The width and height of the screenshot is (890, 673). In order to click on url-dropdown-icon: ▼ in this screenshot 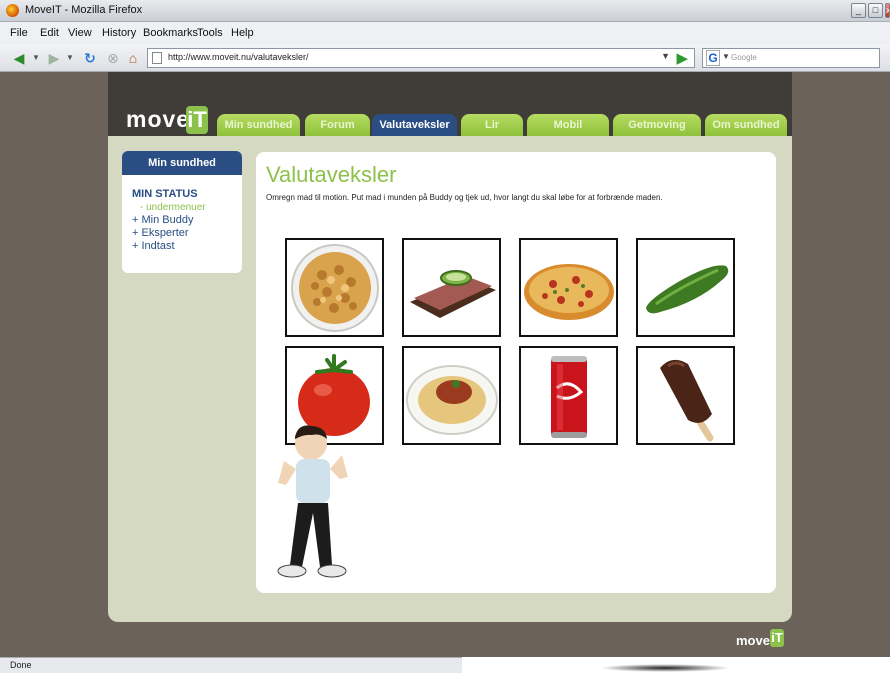, I will do `click(665, 56)`.